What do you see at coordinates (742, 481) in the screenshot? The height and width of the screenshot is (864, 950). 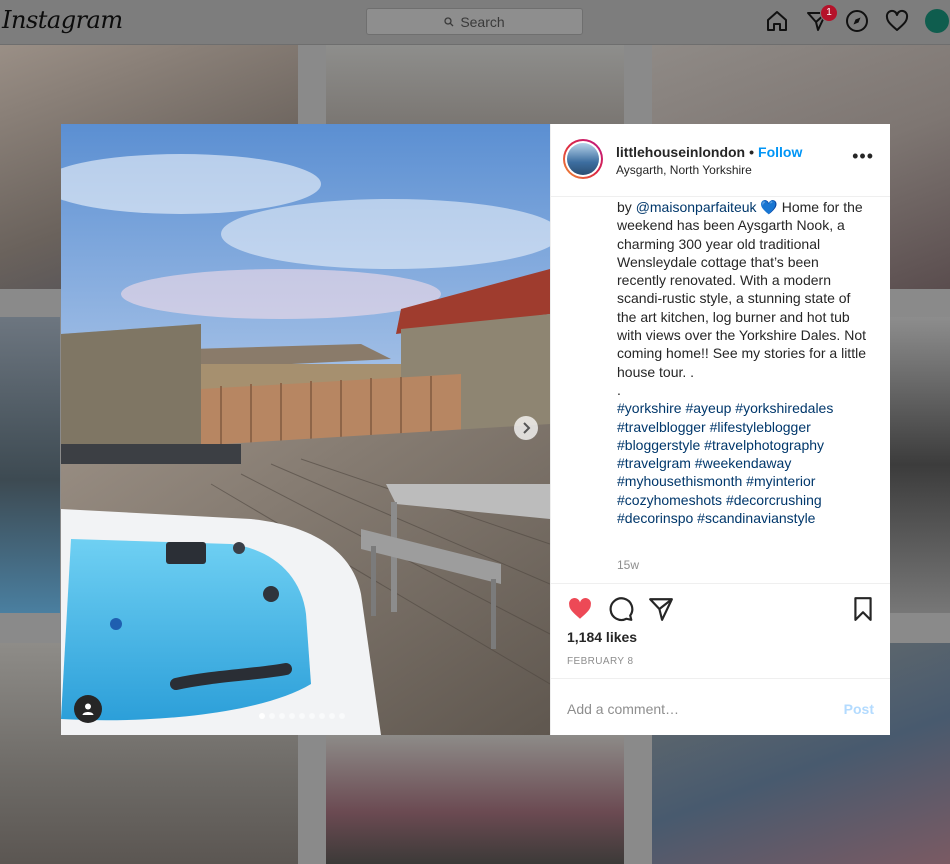 I see `hashtag-line: #myhousethismonth #myinterior` at bounding box center [742, 481].